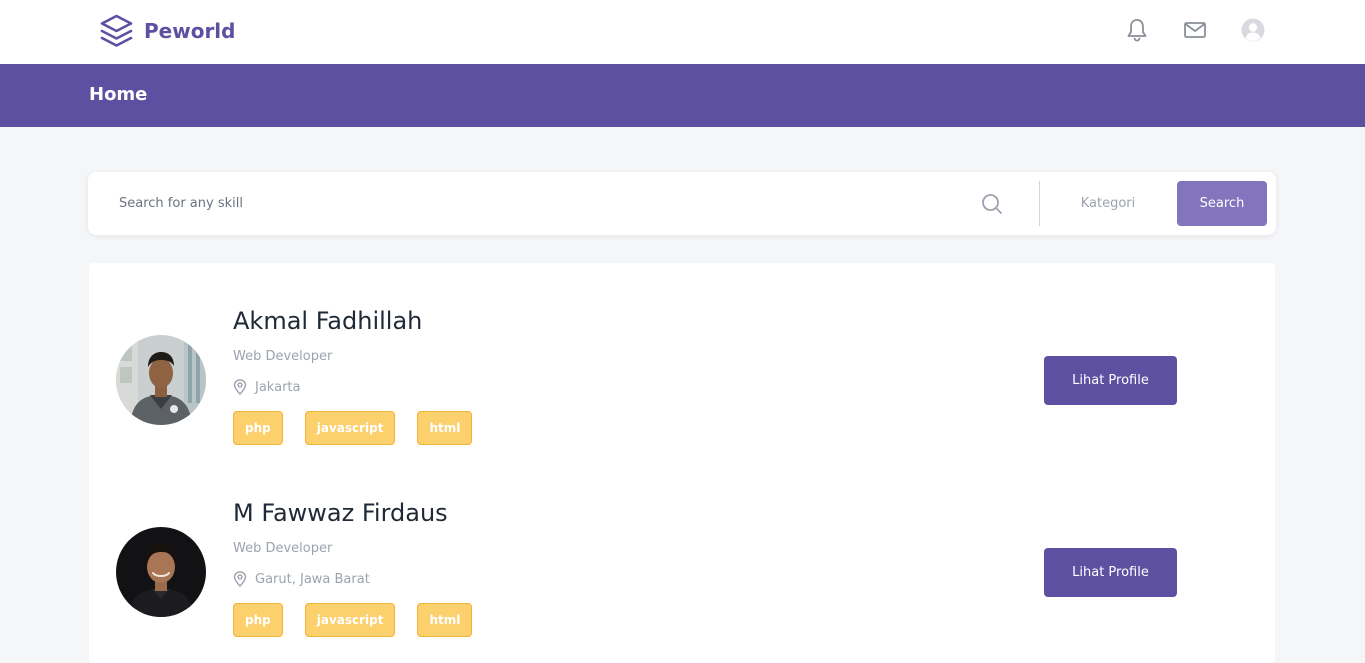 This screenshot has width=1365, height=663. Describe the element at coordinates (682, 32) in the screenshot. I see `top-navbar: Peworld` at that location.